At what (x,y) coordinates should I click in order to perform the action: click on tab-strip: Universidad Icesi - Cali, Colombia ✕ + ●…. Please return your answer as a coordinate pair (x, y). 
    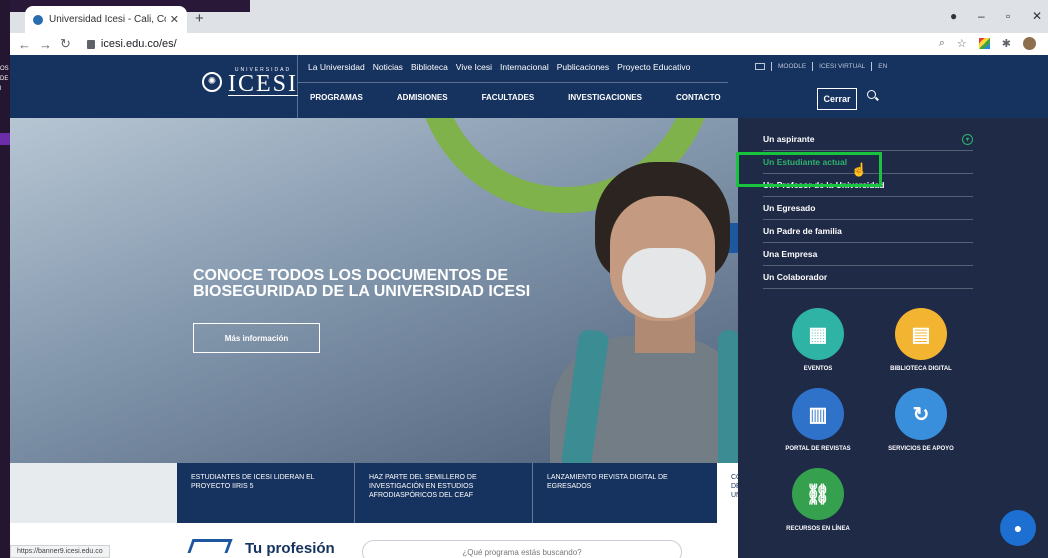
    Looking at the image, I should click on (529, 16).